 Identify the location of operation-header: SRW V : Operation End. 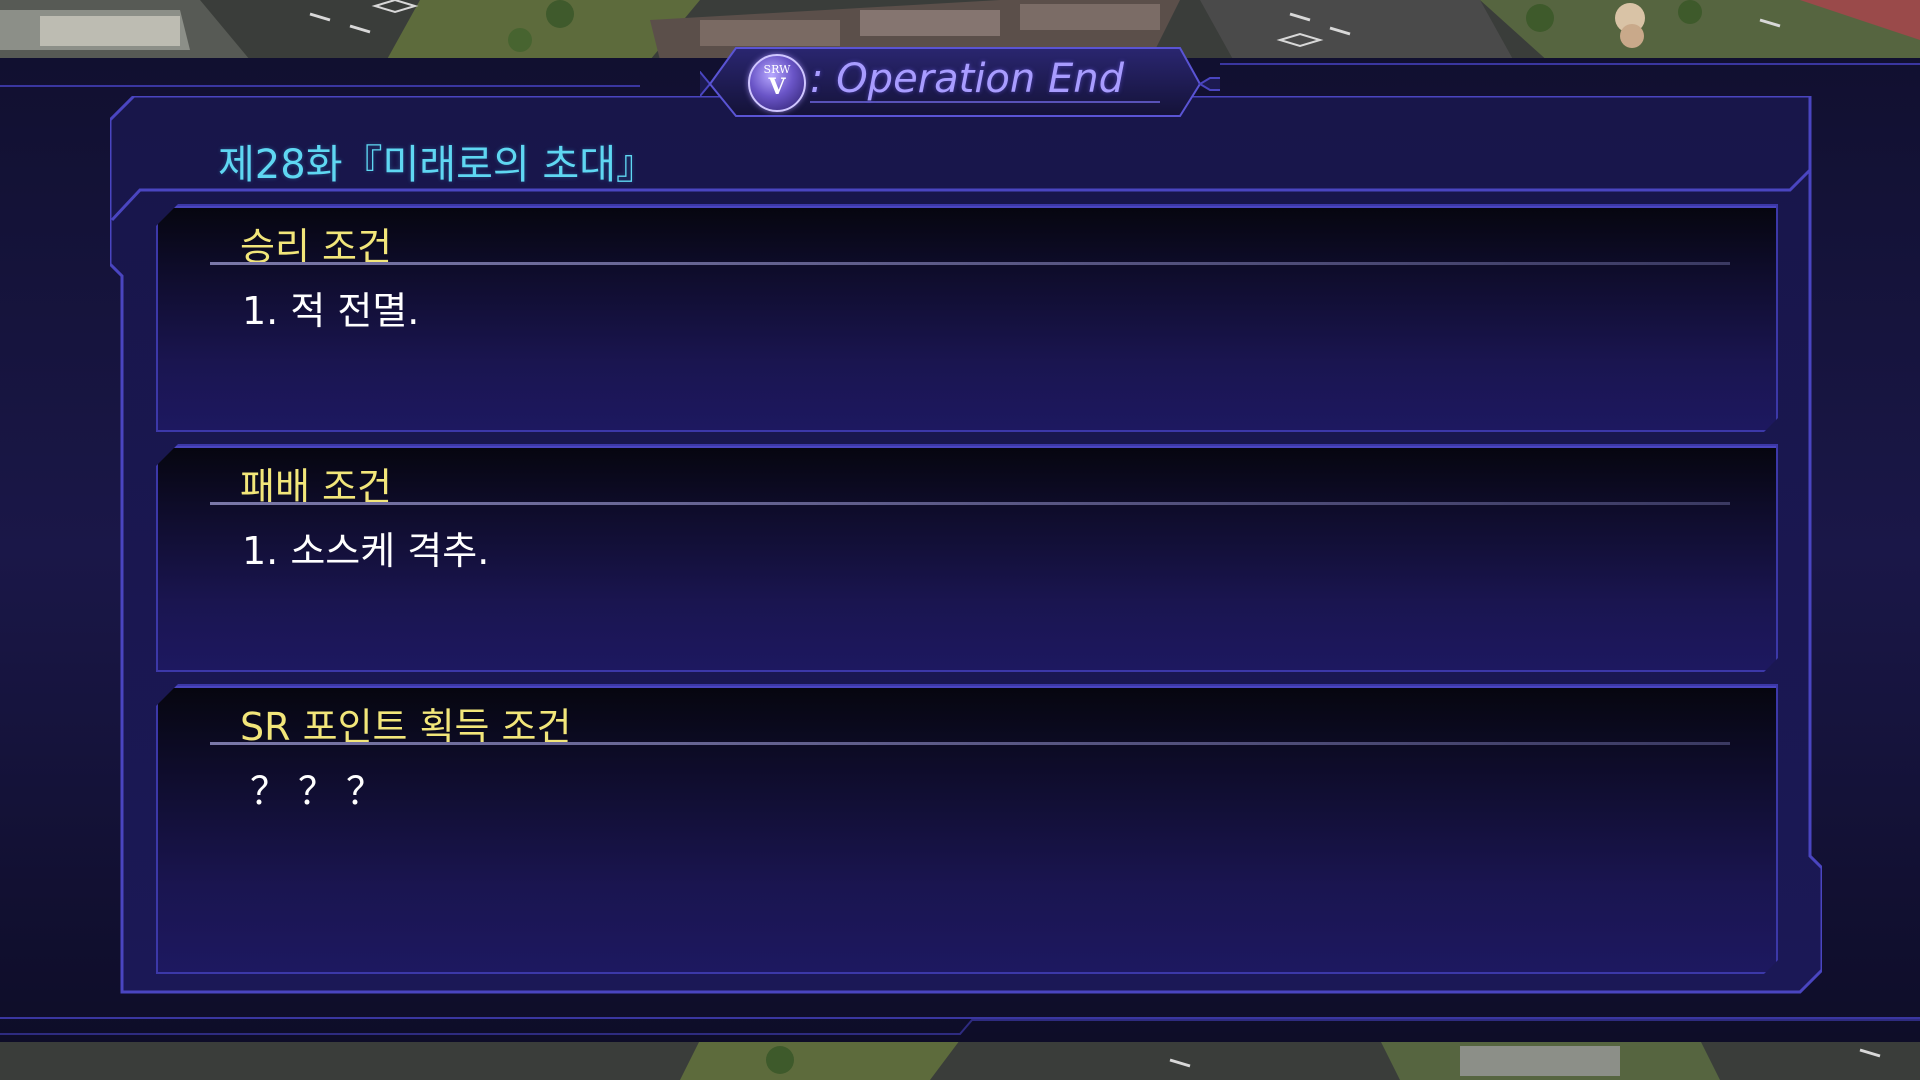
(960, 81).